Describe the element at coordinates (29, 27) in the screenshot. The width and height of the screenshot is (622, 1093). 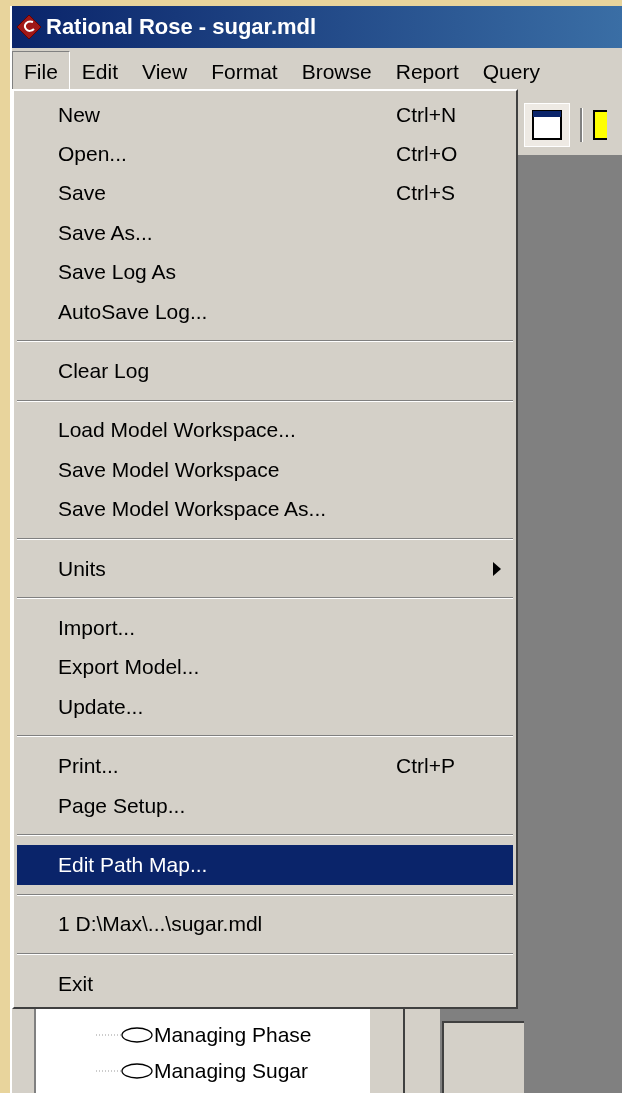
I see `app-icon` at that location.